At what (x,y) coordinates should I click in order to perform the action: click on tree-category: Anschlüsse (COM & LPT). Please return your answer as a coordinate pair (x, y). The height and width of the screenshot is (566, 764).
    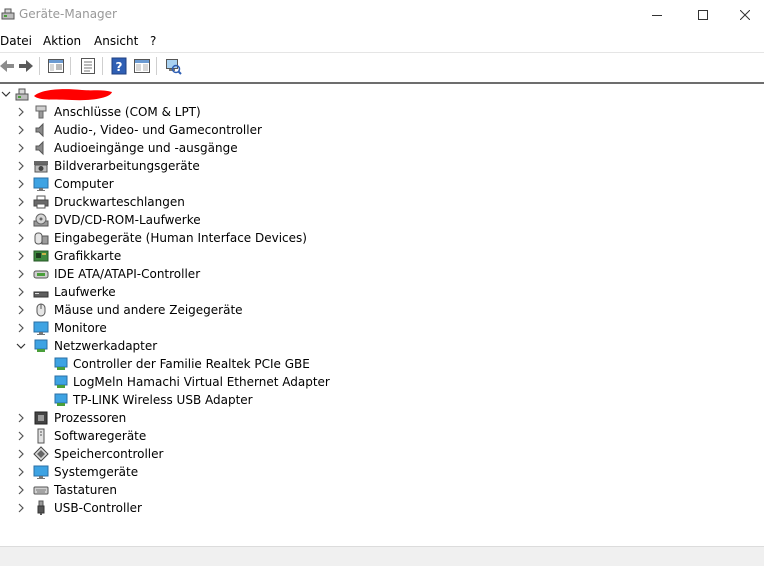
    Looking at the image, I should click on (382, 112).